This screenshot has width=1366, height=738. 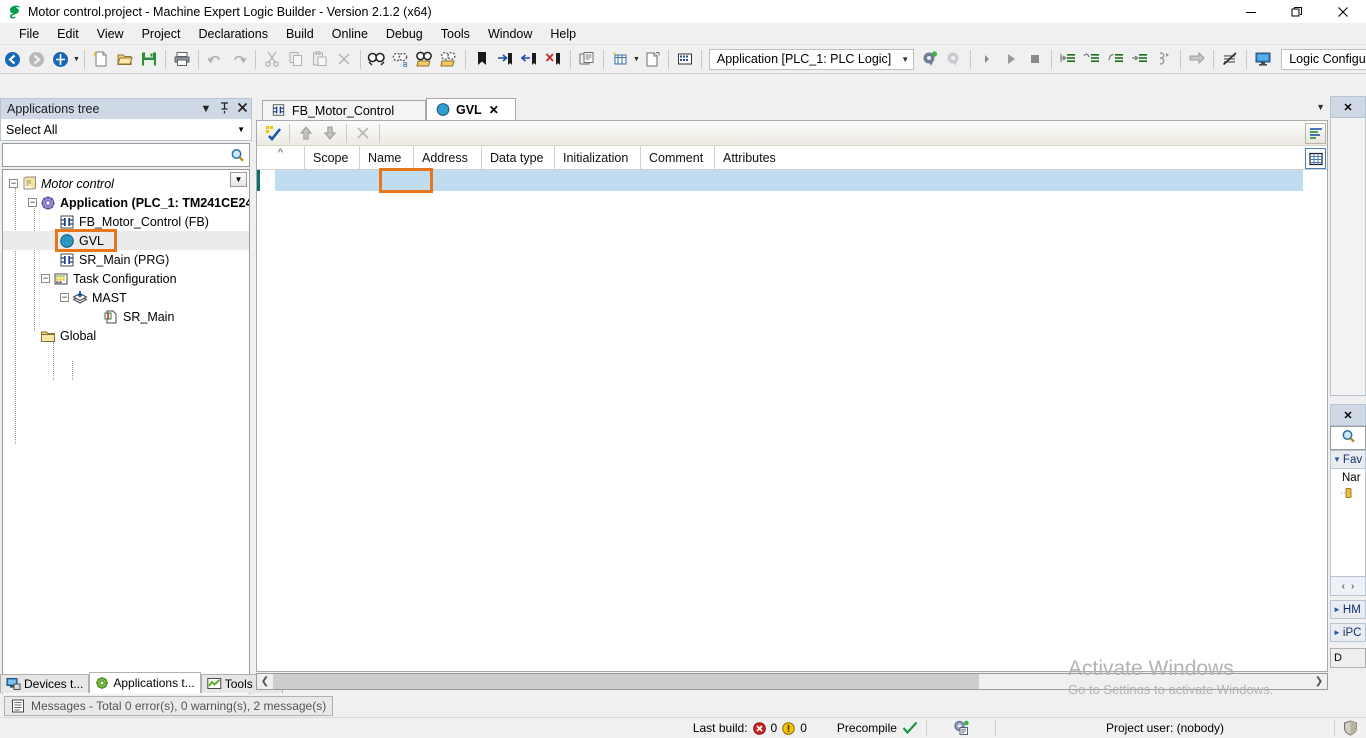 What do you see at coordinates (182, 59) in the screenshot?
I see `print-icon` at bounding box center [182, 59].